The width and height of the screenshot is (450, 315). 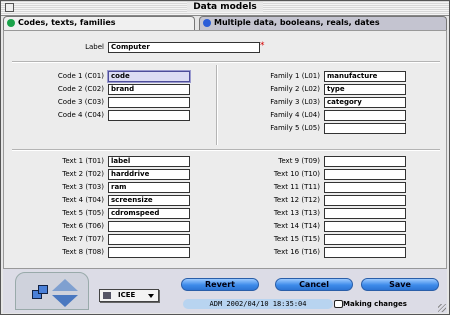 I want to click on family-row: Family 5 (L05), so click(x=338, y=128).